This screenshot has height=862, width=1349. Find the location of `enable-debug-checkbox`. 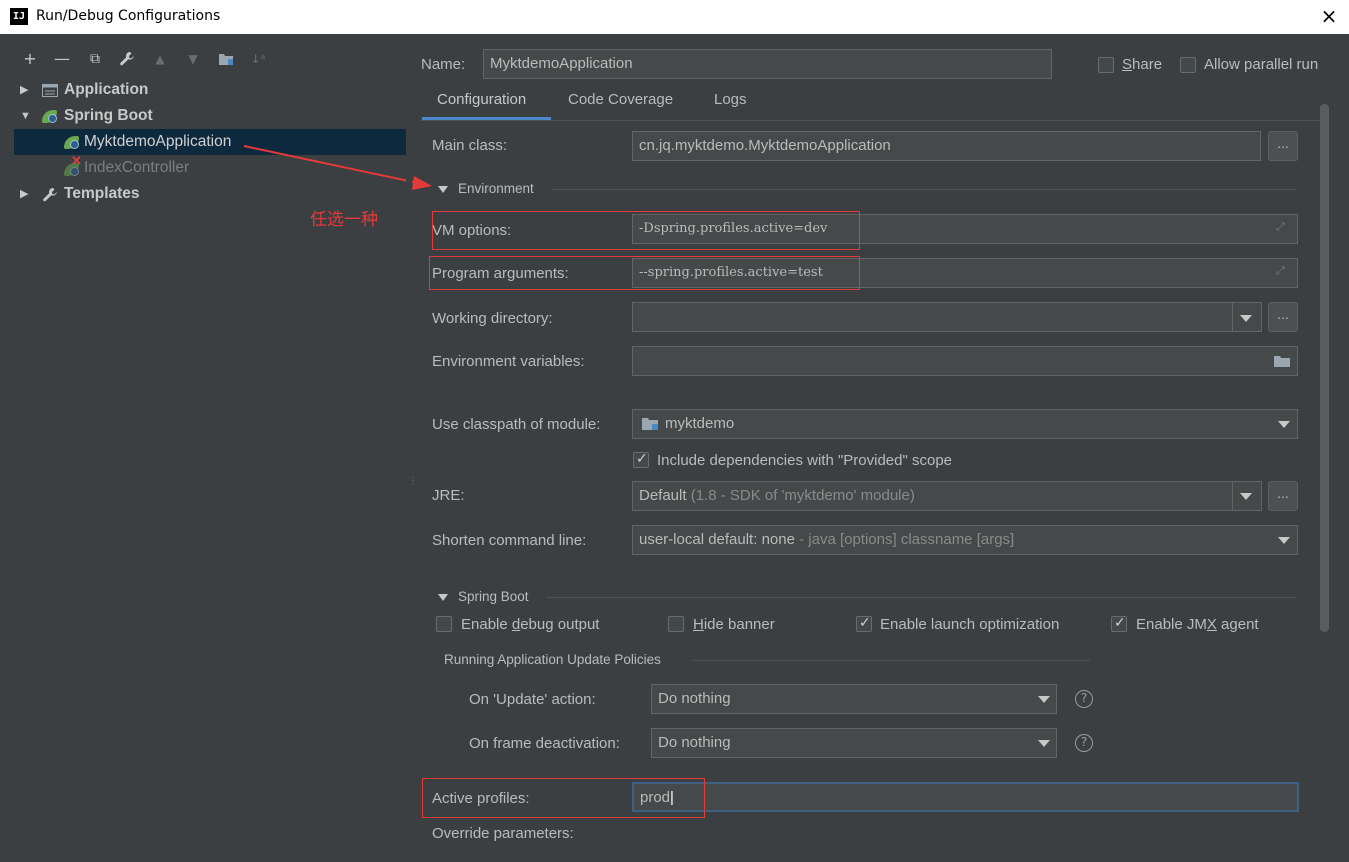

enable-debug-checkbox is located at coordinates (444, 624).